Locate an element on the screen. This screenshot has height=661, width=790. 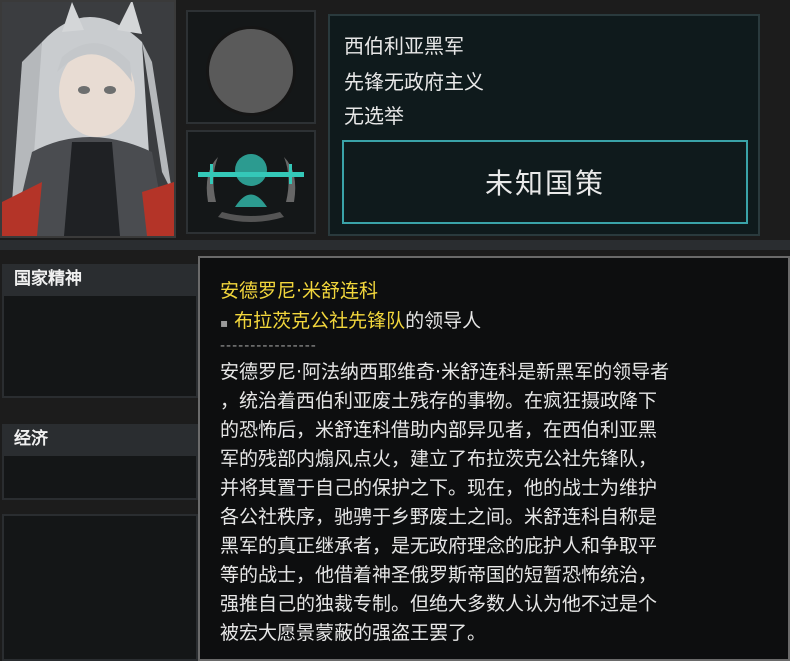
tooltip-role-suffix: 的领导人 is located at coordinates (443, 321).